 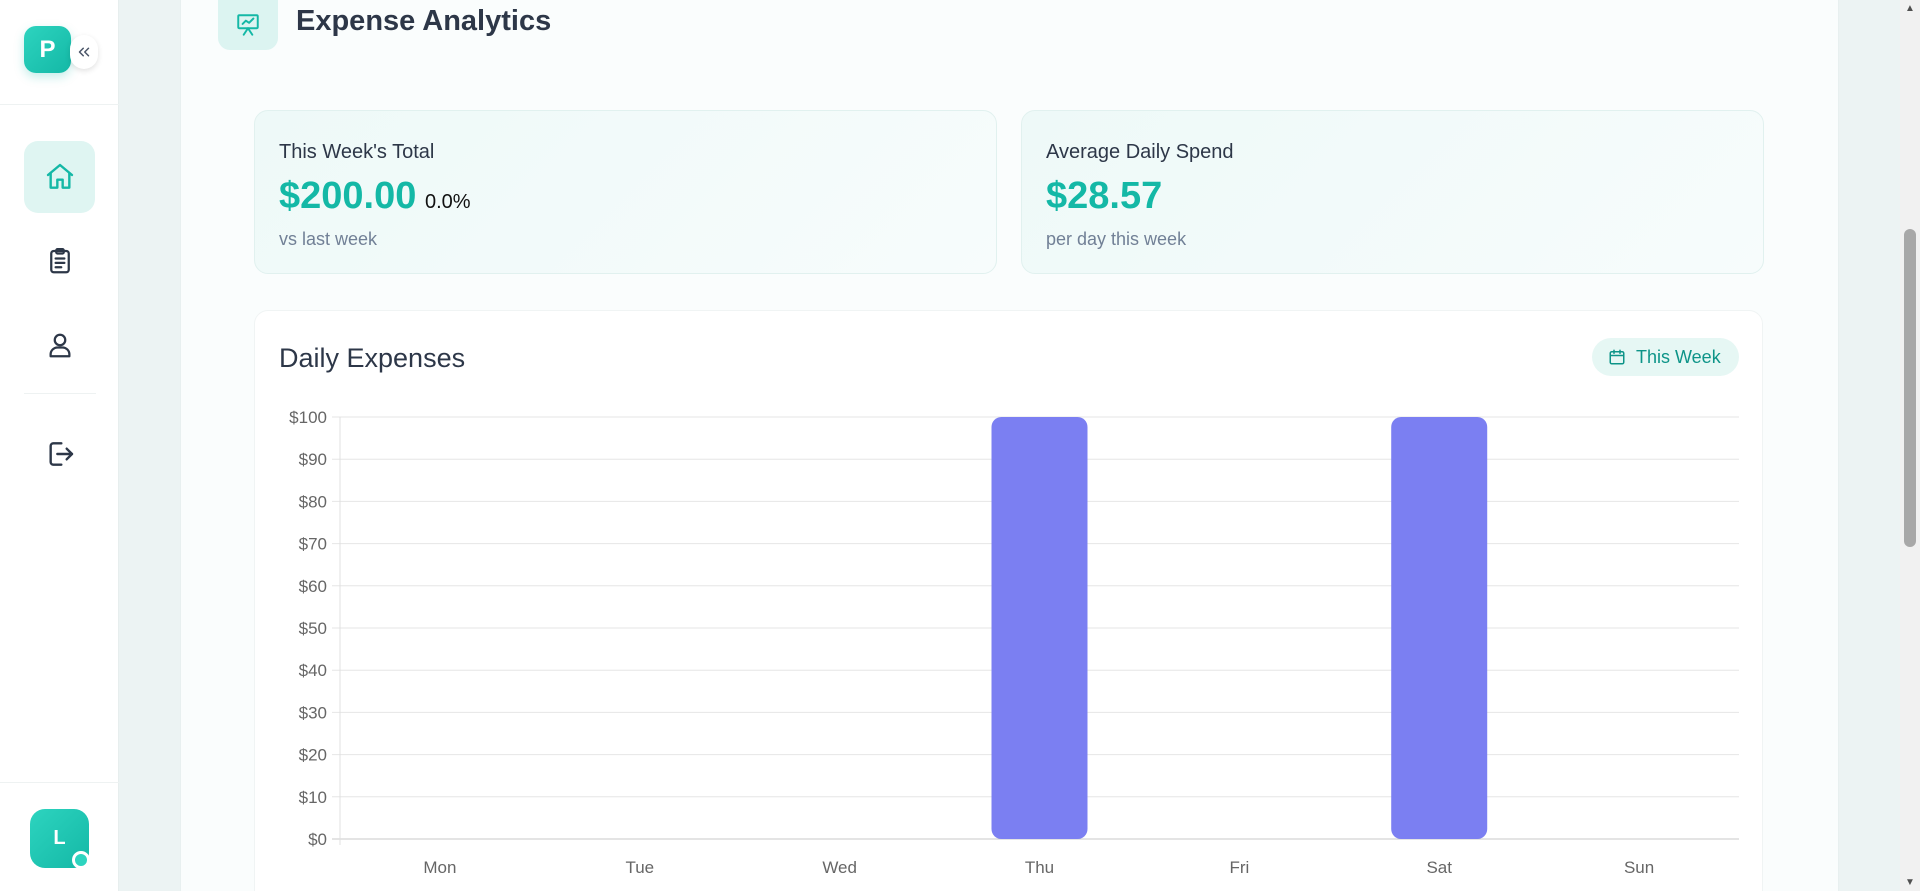 What do you see at coordinates (81, 860) in the screenshot?
I see `online-status-dot` at bounding box center [81, 860].